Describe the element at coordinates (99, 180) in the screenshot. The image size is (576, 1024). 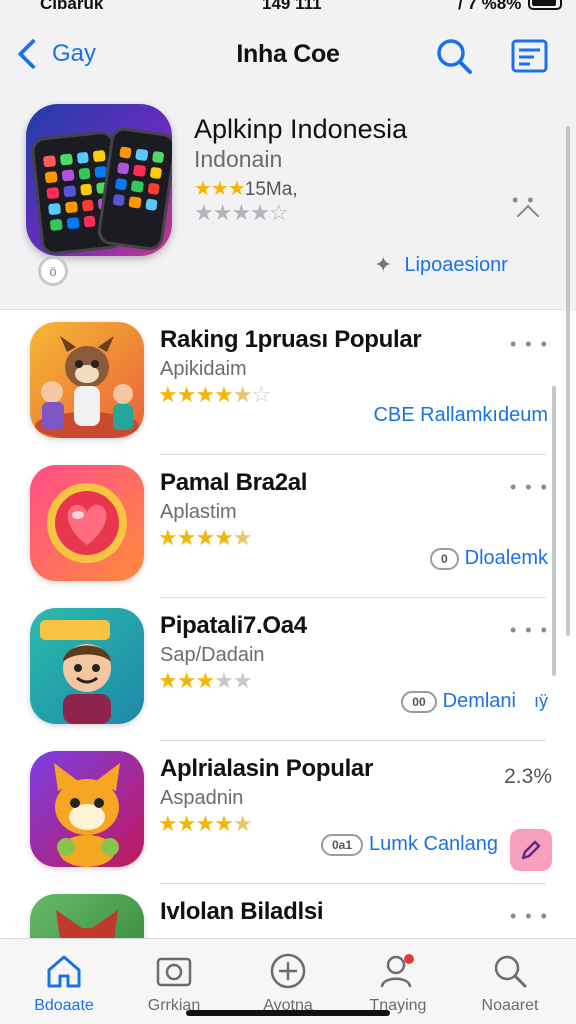
I see `featured-app-icon` at that location.